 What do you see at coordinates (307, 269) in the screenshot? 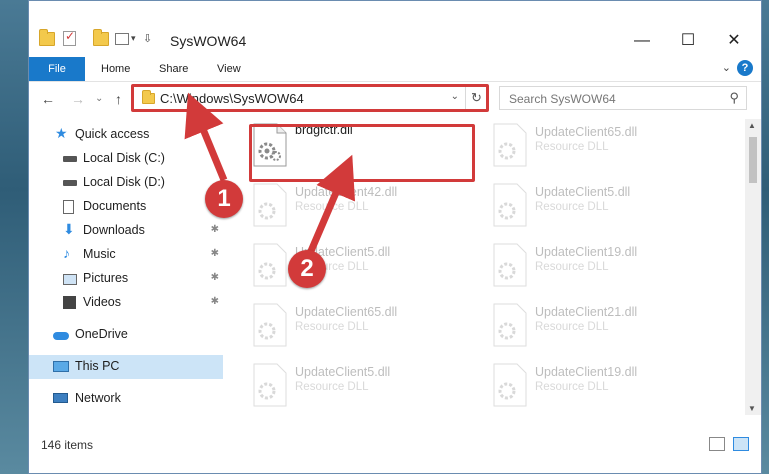
I see `step-2-badge: 2` at bounding box center [307, 269].